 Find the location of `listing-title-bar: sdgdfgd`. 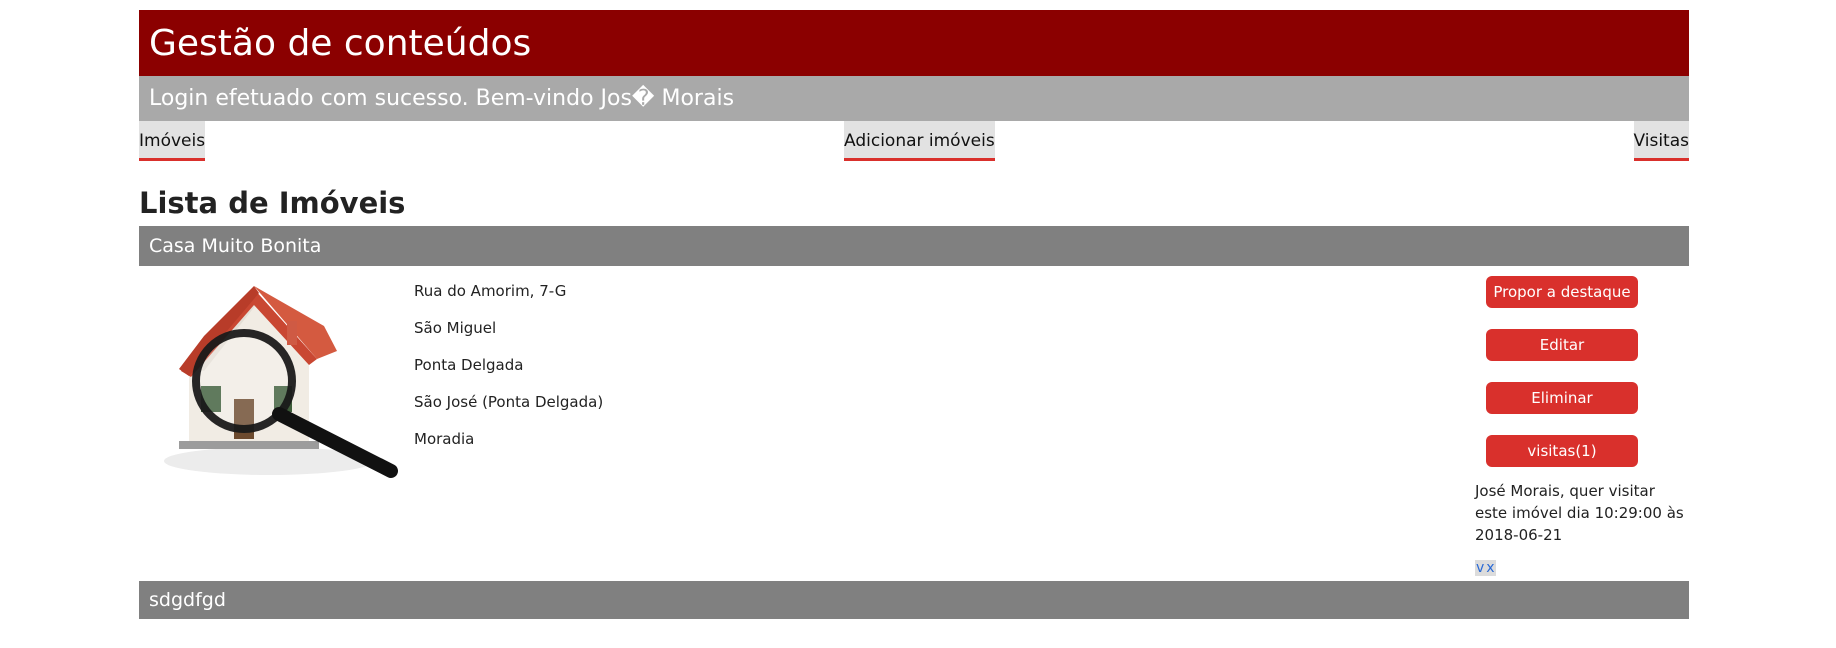

listing-title-bar: sdgdfgd is located at coordinates (914, 600).